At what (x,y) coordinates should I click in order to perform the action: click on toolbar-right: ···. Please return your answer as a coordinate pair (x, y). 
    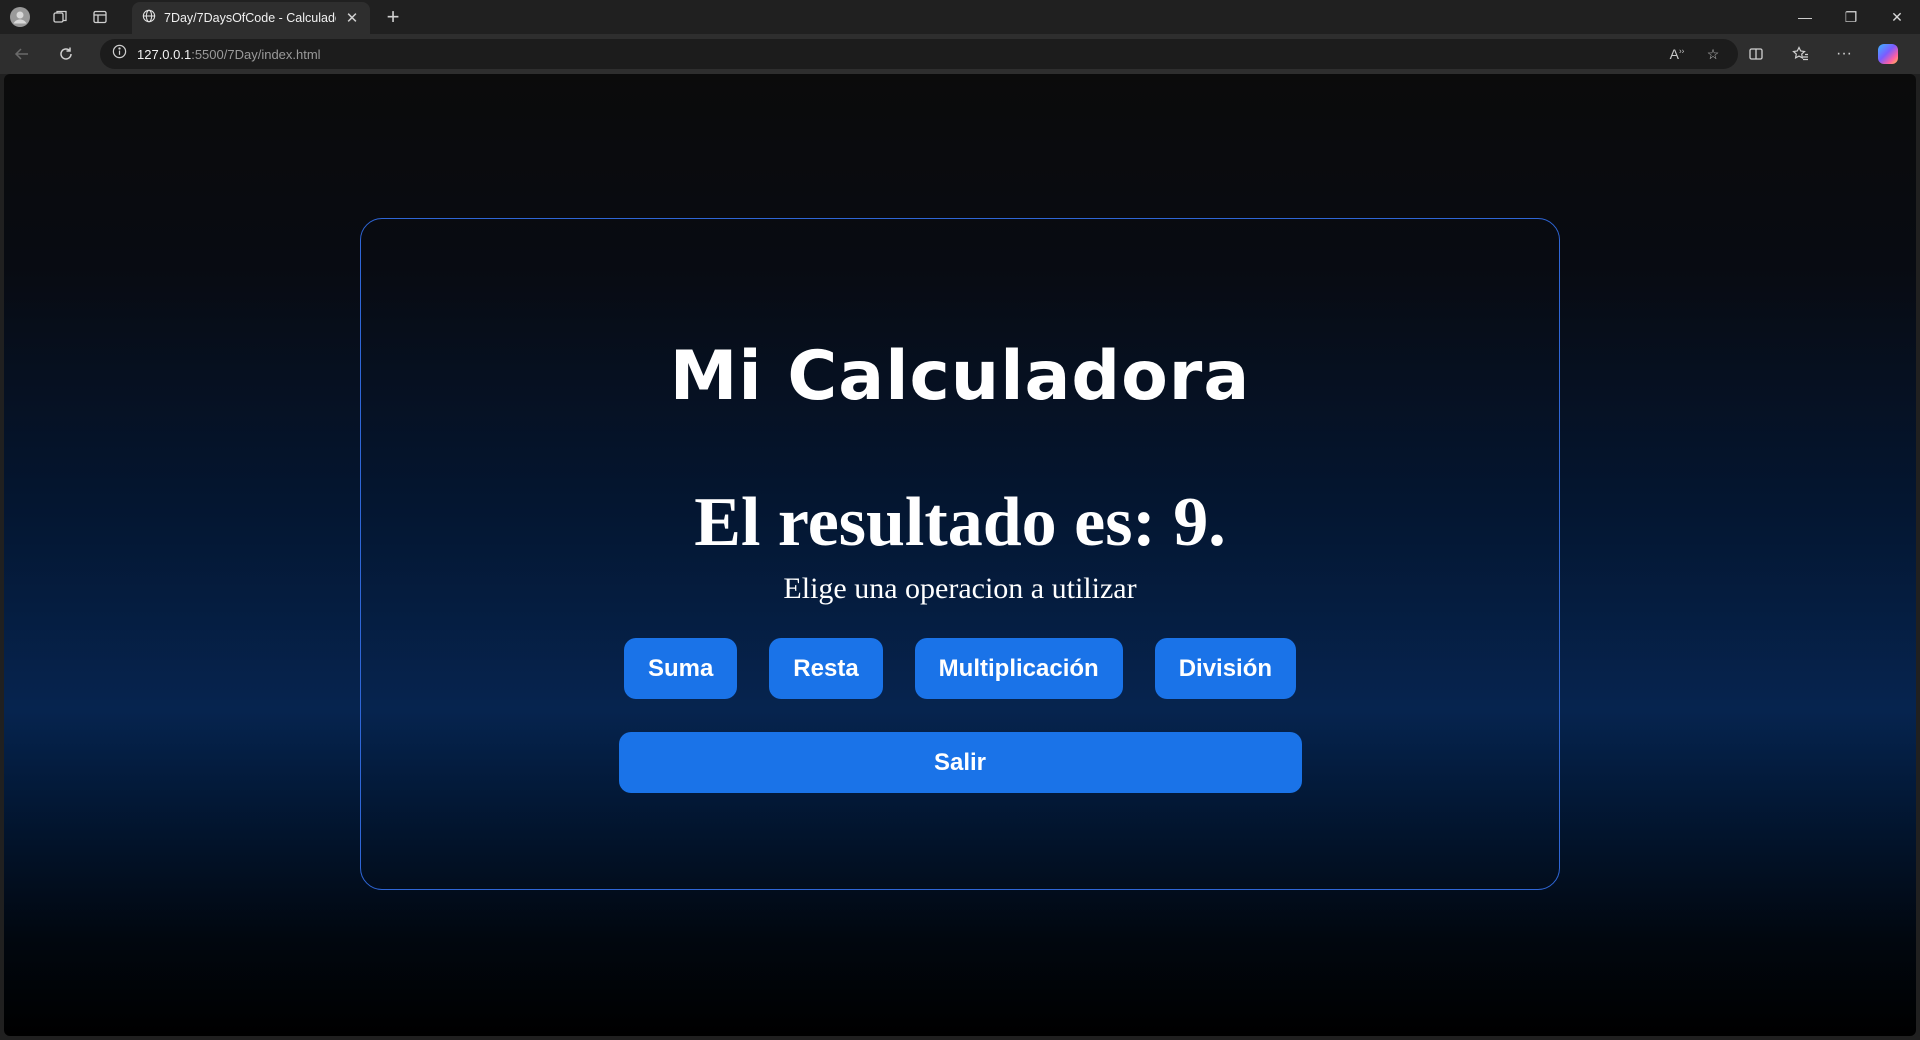
    Looking at the image, I should click on (1822, 54).